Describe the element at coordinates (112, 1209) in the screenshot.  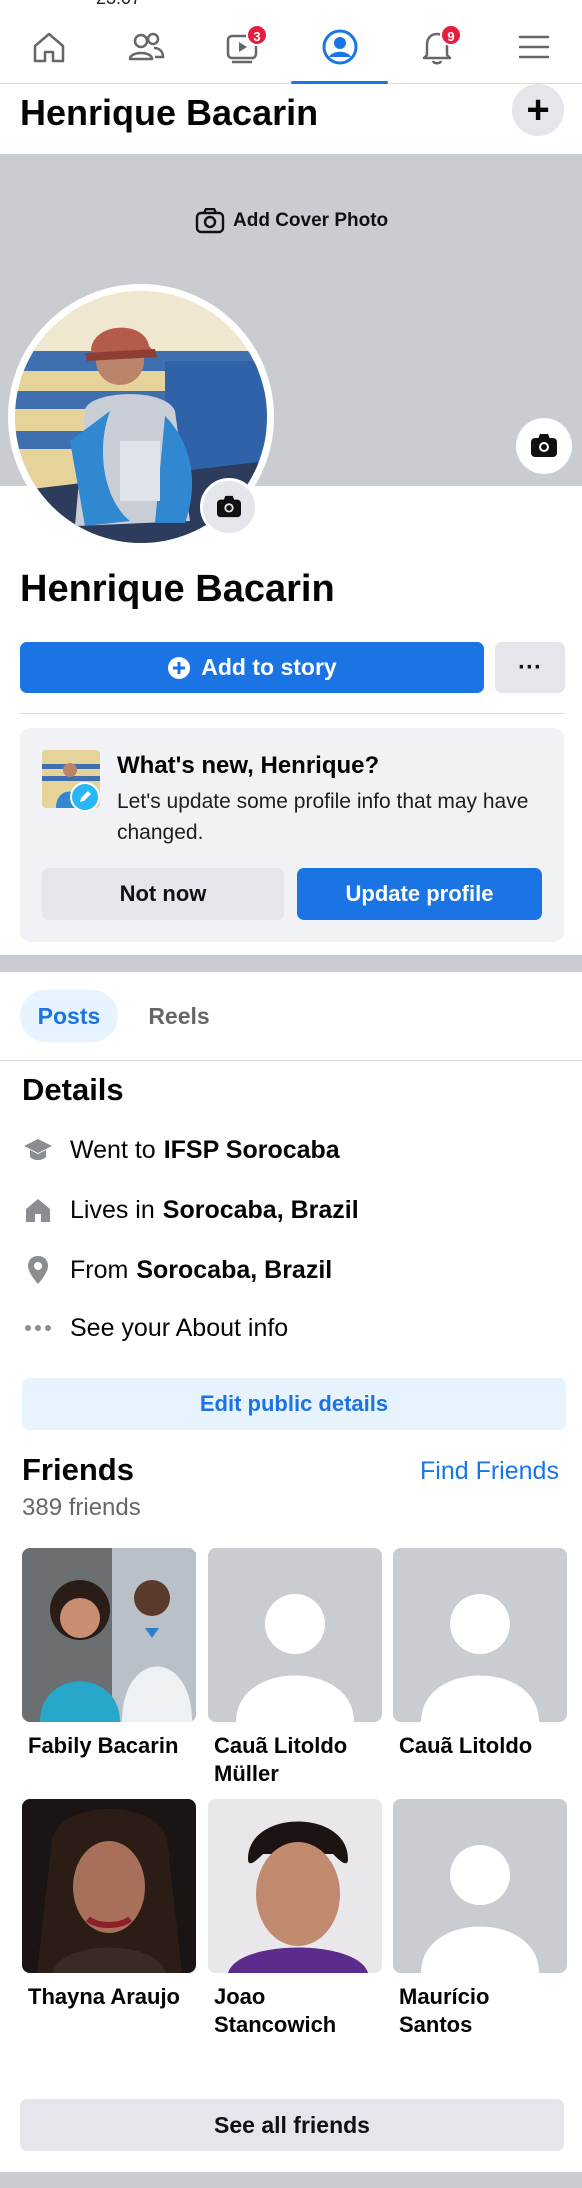
I see `detail-prefix: Lives in` at that location.